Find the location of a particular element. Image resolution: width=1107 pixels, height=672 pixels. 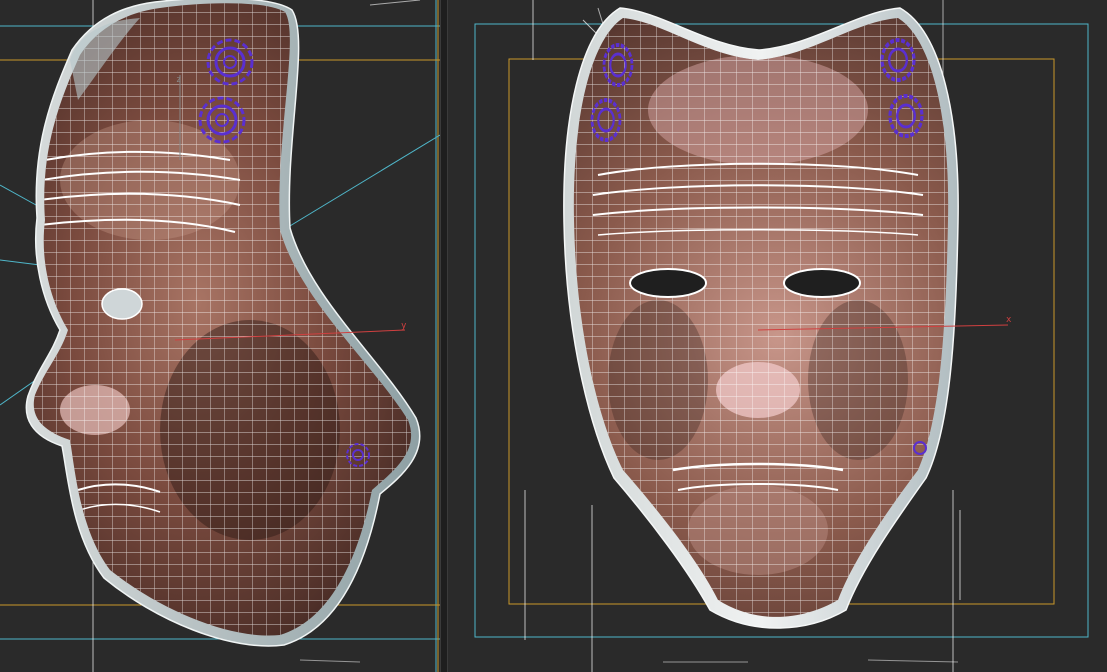

axis-z-label: z is located at coordinates (178, 80).